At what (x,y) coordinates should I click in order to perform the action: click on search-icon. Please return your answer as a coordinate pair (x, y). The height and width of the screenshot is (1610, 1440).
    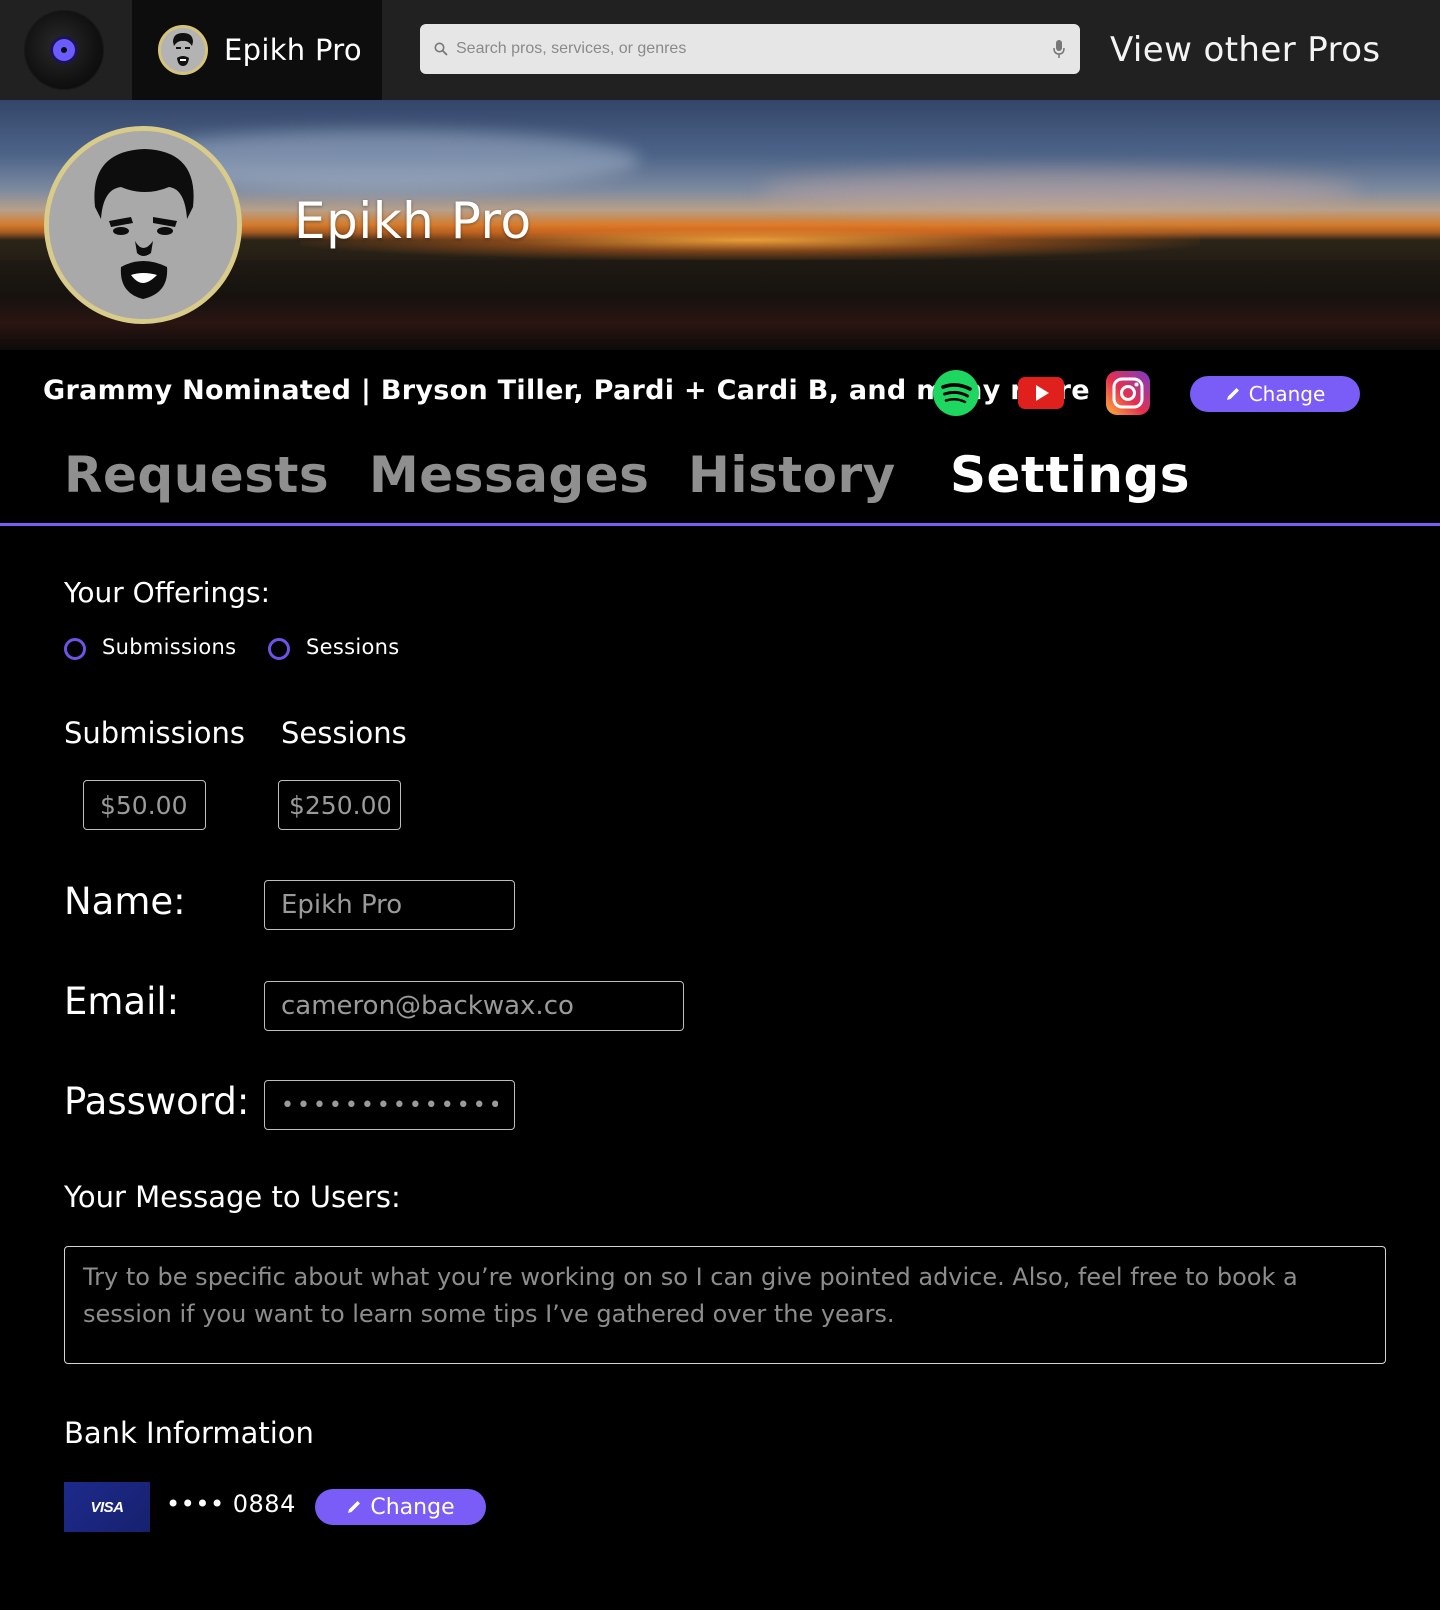
    Looking at the image, I should click on (441, 49).